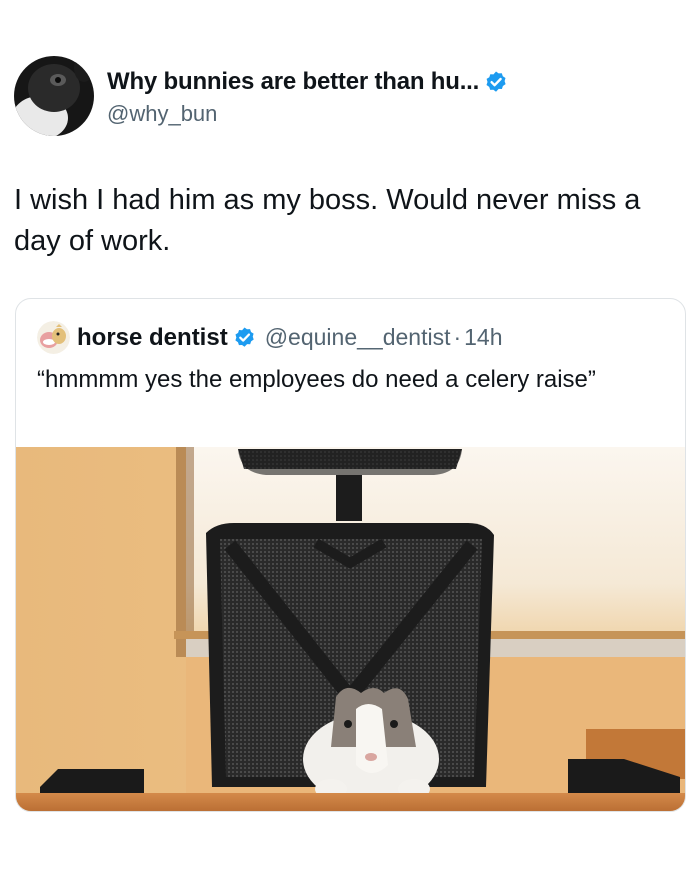  What do you see at coordinates (307, 114) in the screenshot?
I see `handle: @why_bun` at bounding box center [307, 114].